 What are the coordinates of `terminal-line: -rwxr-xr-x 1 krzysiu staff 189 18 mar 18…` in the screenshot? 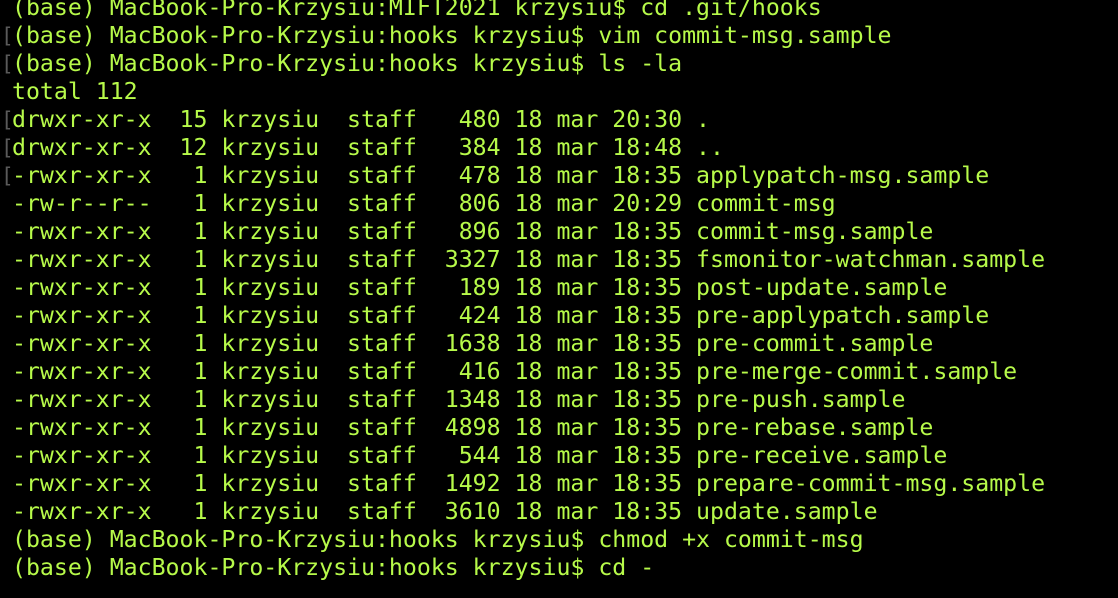 It's located at (528, 288).